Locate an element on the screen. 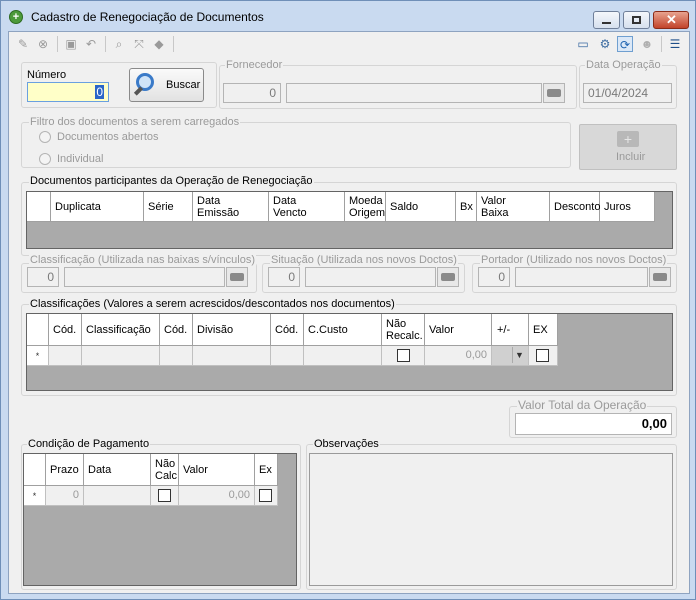 This screenshot has height=600, width=696. buscar-button: Buscar is located at coordinates (166, 85).